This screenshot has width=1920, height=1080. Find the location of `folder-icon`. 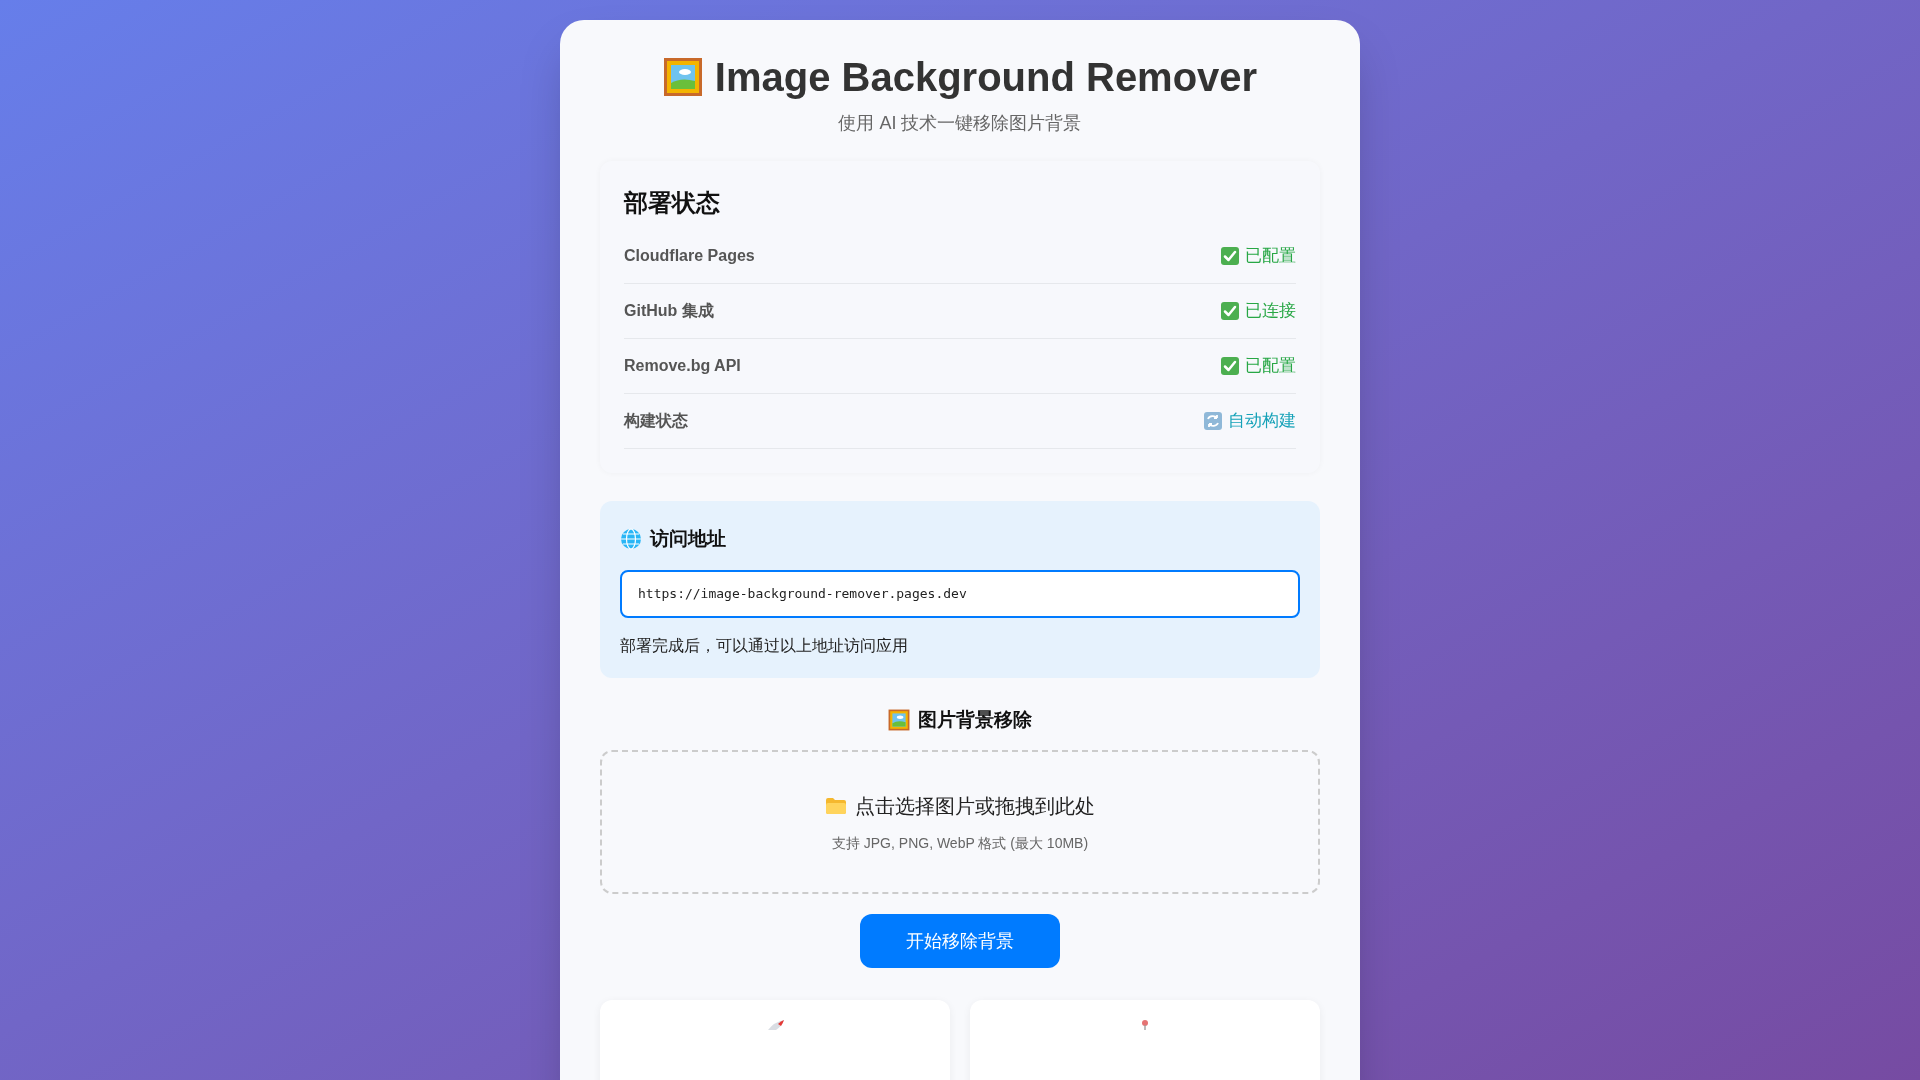

folder-icon is located at coordinates (836, 805).